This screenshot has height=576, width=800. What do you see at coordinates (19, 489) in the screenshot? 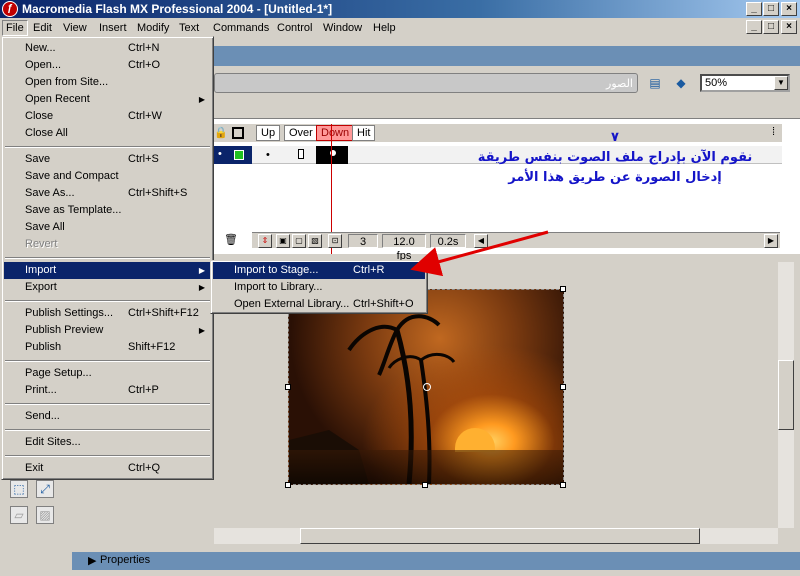
I see `transform-icon: ⬚` at bounding box center [19, 489].